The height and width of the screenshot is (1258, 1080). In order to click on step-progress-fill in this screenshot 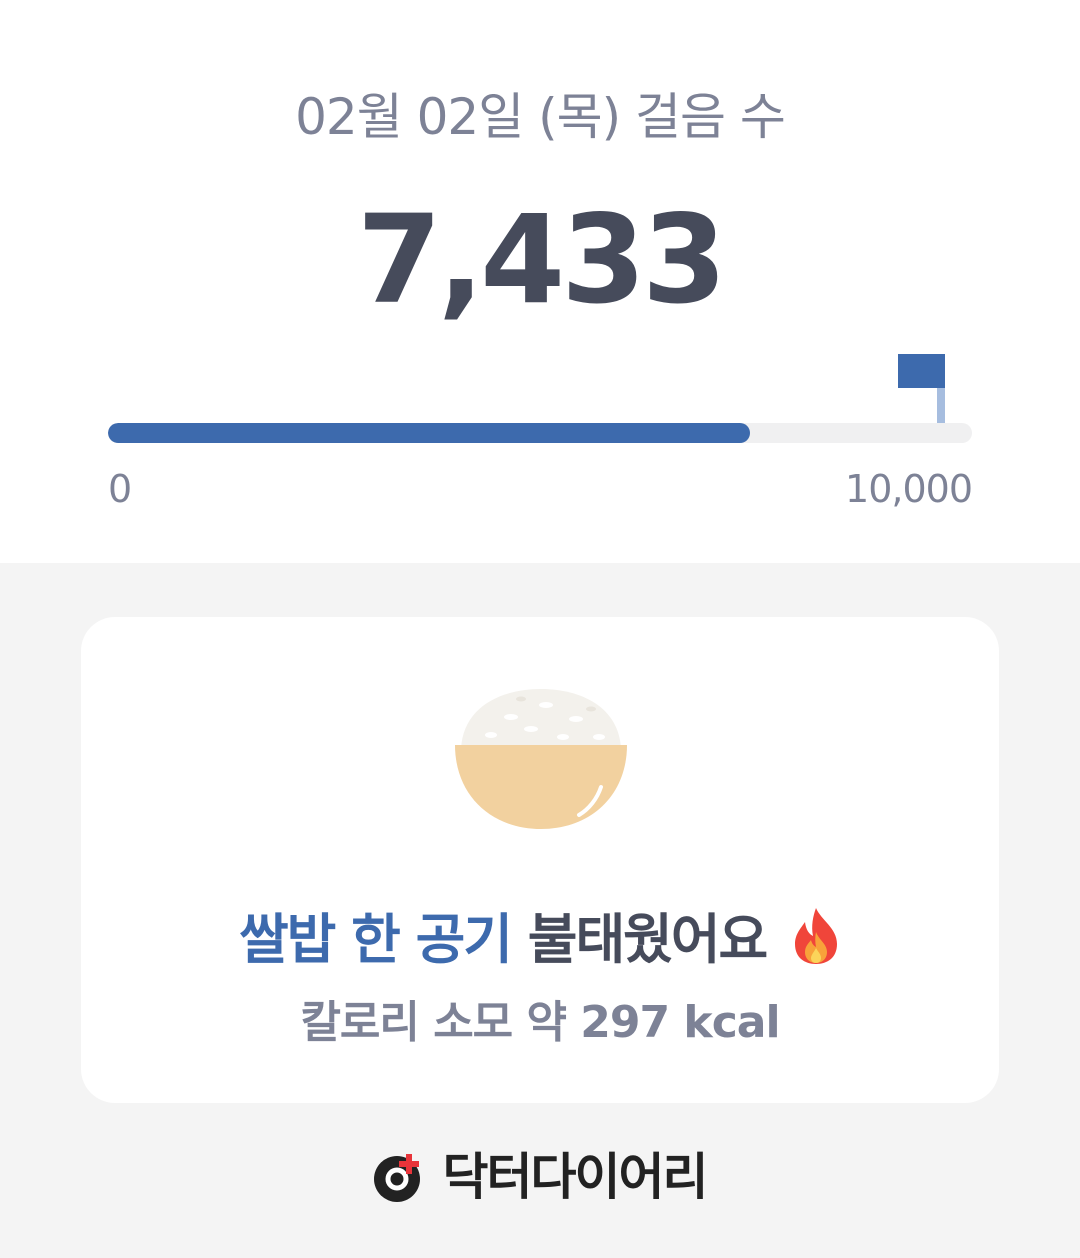, I will do `click(429, 433)`.